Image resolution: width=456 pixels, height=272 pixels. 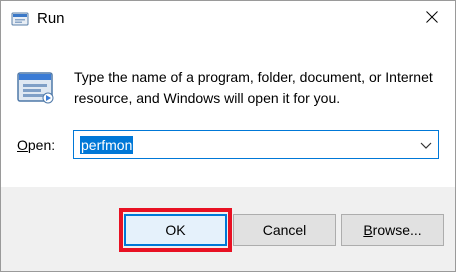 I want to click on open-label-mnemonic: O, so click(x=22, y=145).